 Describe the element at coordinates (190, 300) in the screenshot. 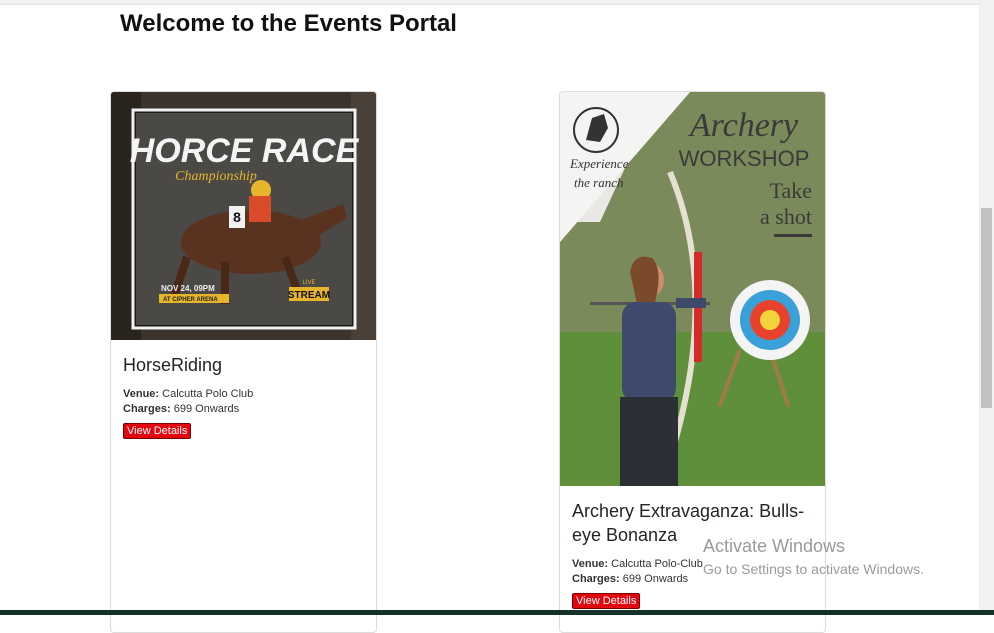

I see `svg-text: AT CIPHER ARENA` at that location.